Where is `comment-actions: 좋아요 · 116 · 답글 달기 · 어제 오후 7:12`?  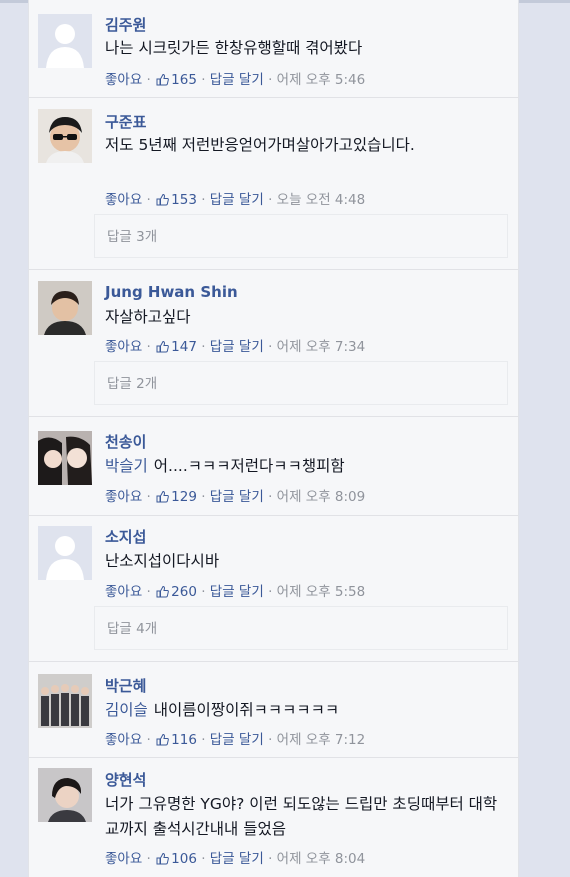
comment-actions: 좋아요 · 116 · 답글 달기 · 어제 오후 7:12 is located at coordinates (235, 741).